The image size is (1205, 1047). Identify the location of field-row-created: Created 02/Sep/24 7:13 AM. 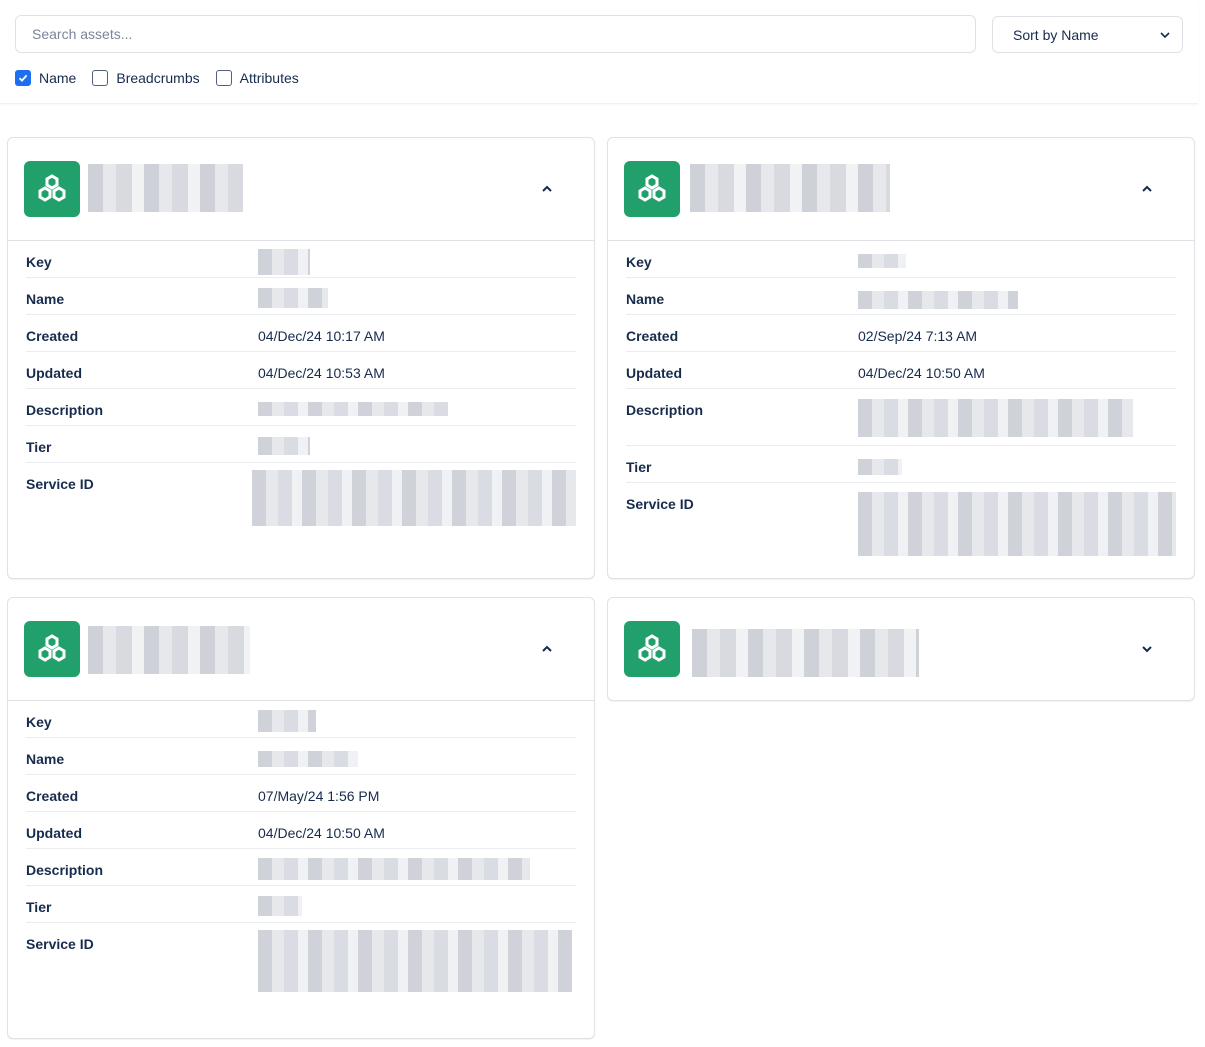
(901, 333).